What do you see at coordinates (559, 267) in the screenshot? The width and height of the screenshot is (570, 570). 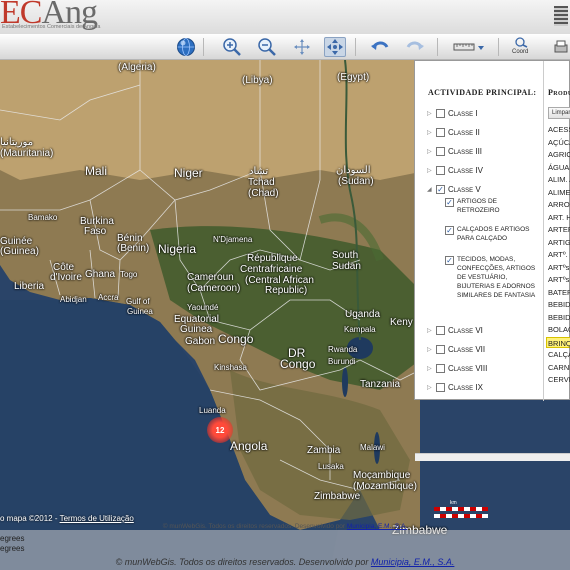 I see `product-item: ARTºs. F` at bounding box center [559, 267].